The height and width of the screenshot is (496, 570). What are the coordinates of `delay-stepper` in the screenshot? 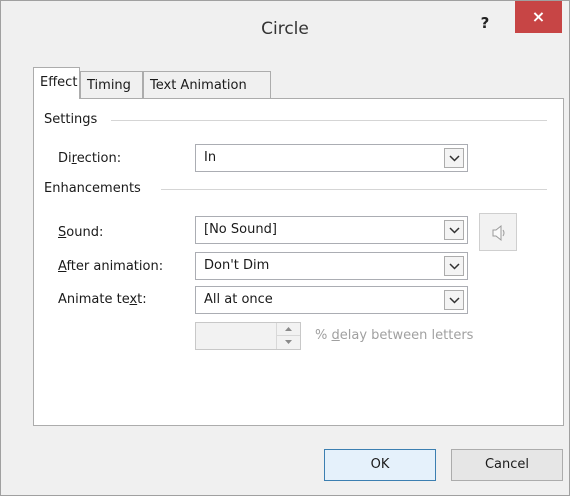 It's located at (248, 336).